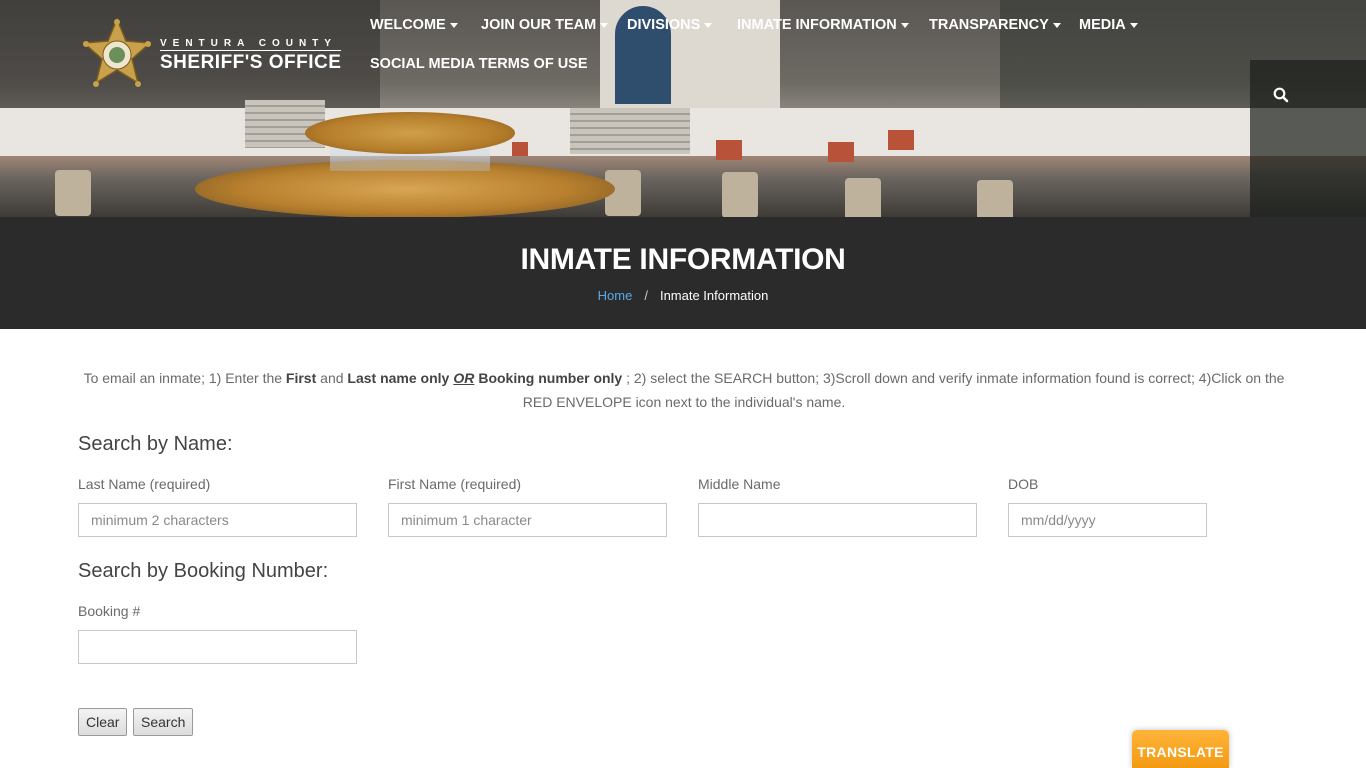  I want to click on first-name-label: First Name (required), so click(455, 484).